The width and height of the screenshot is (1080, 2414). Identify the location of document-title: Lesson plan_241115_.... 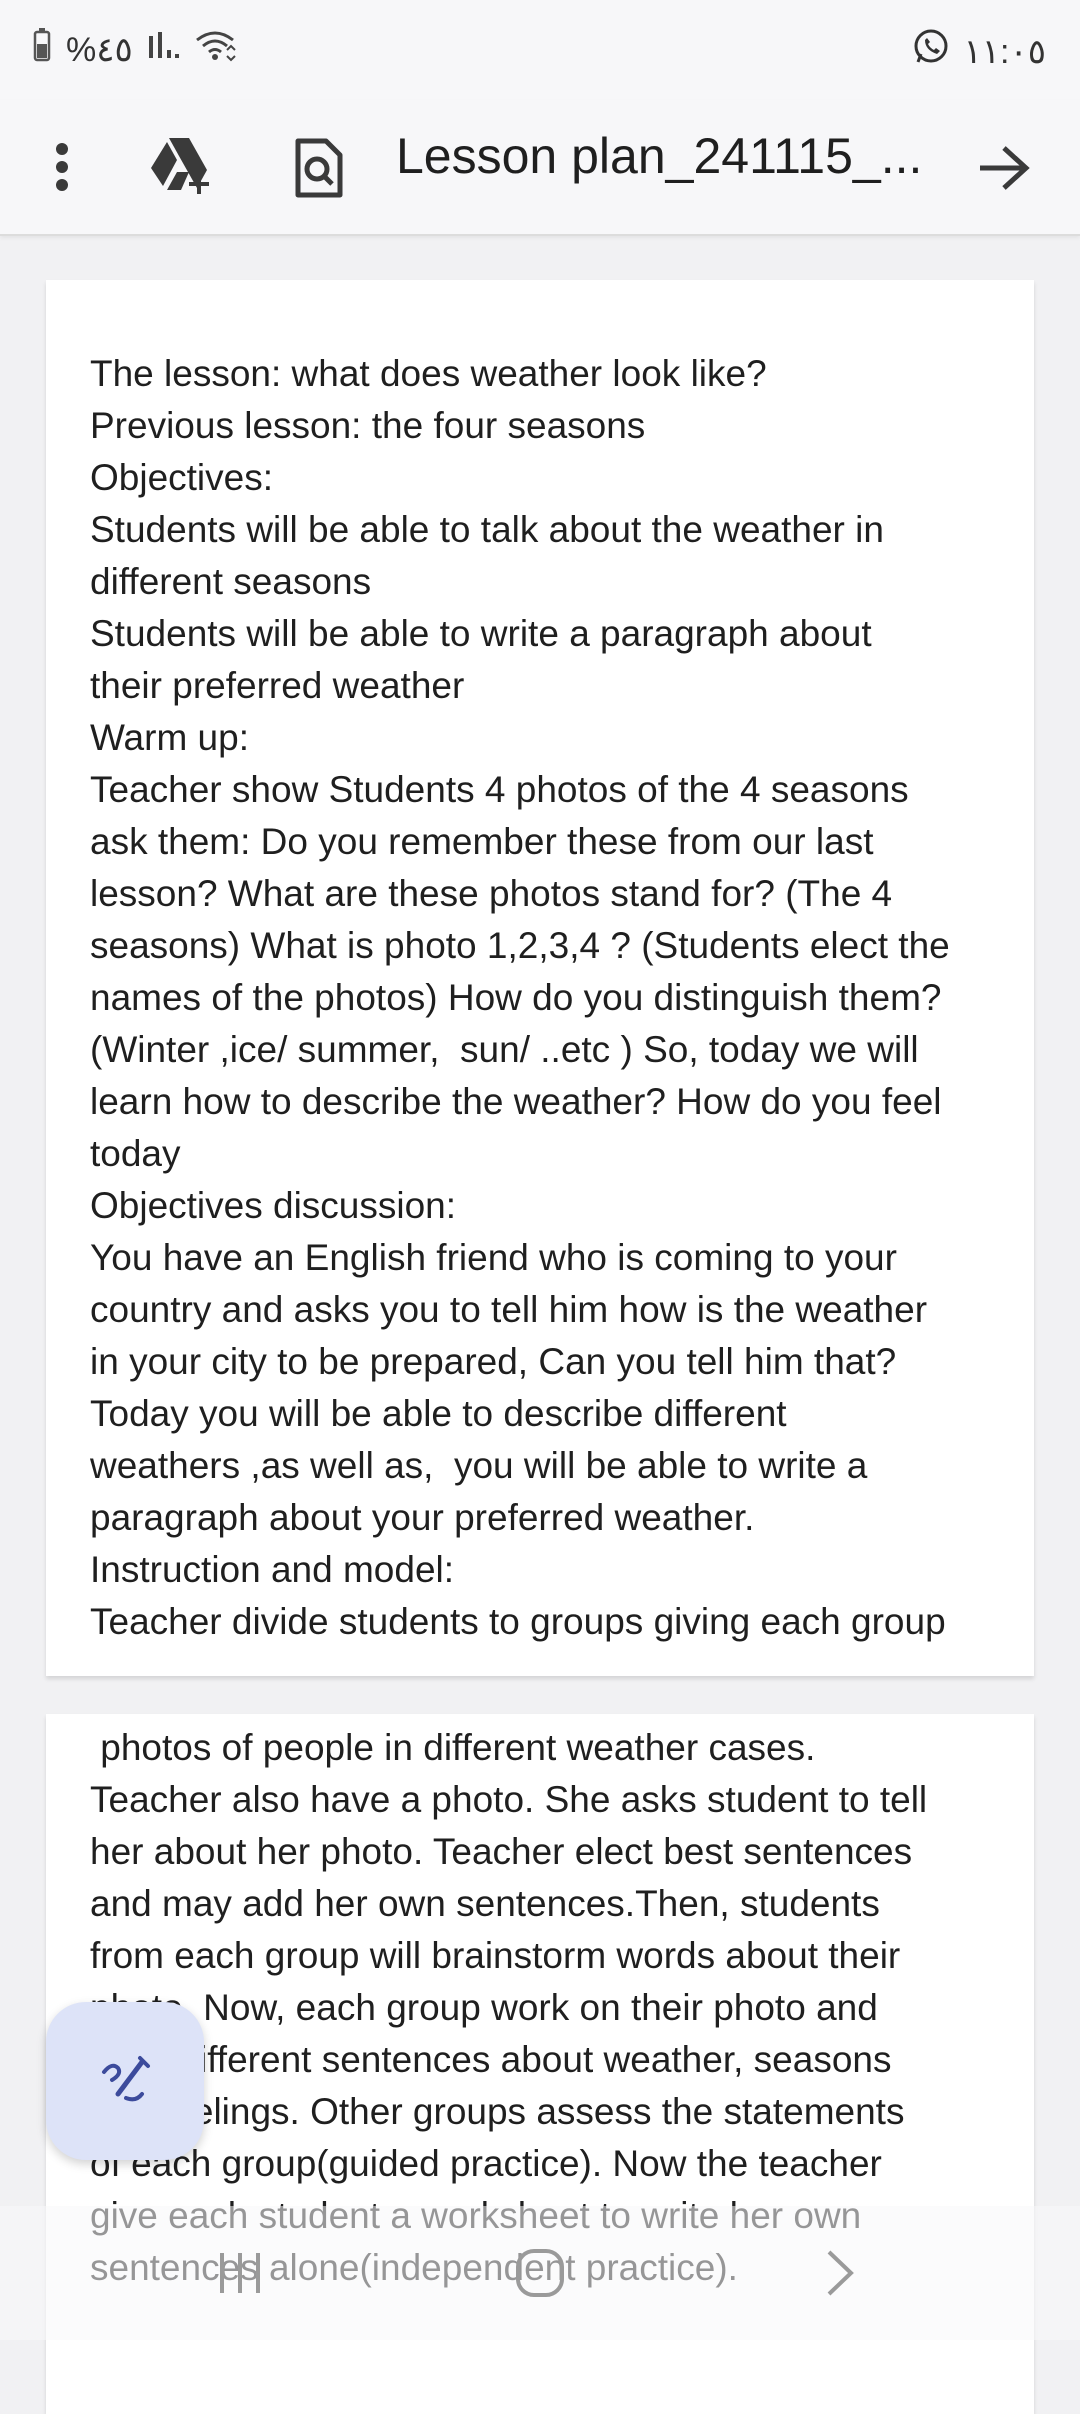
(659, 156).